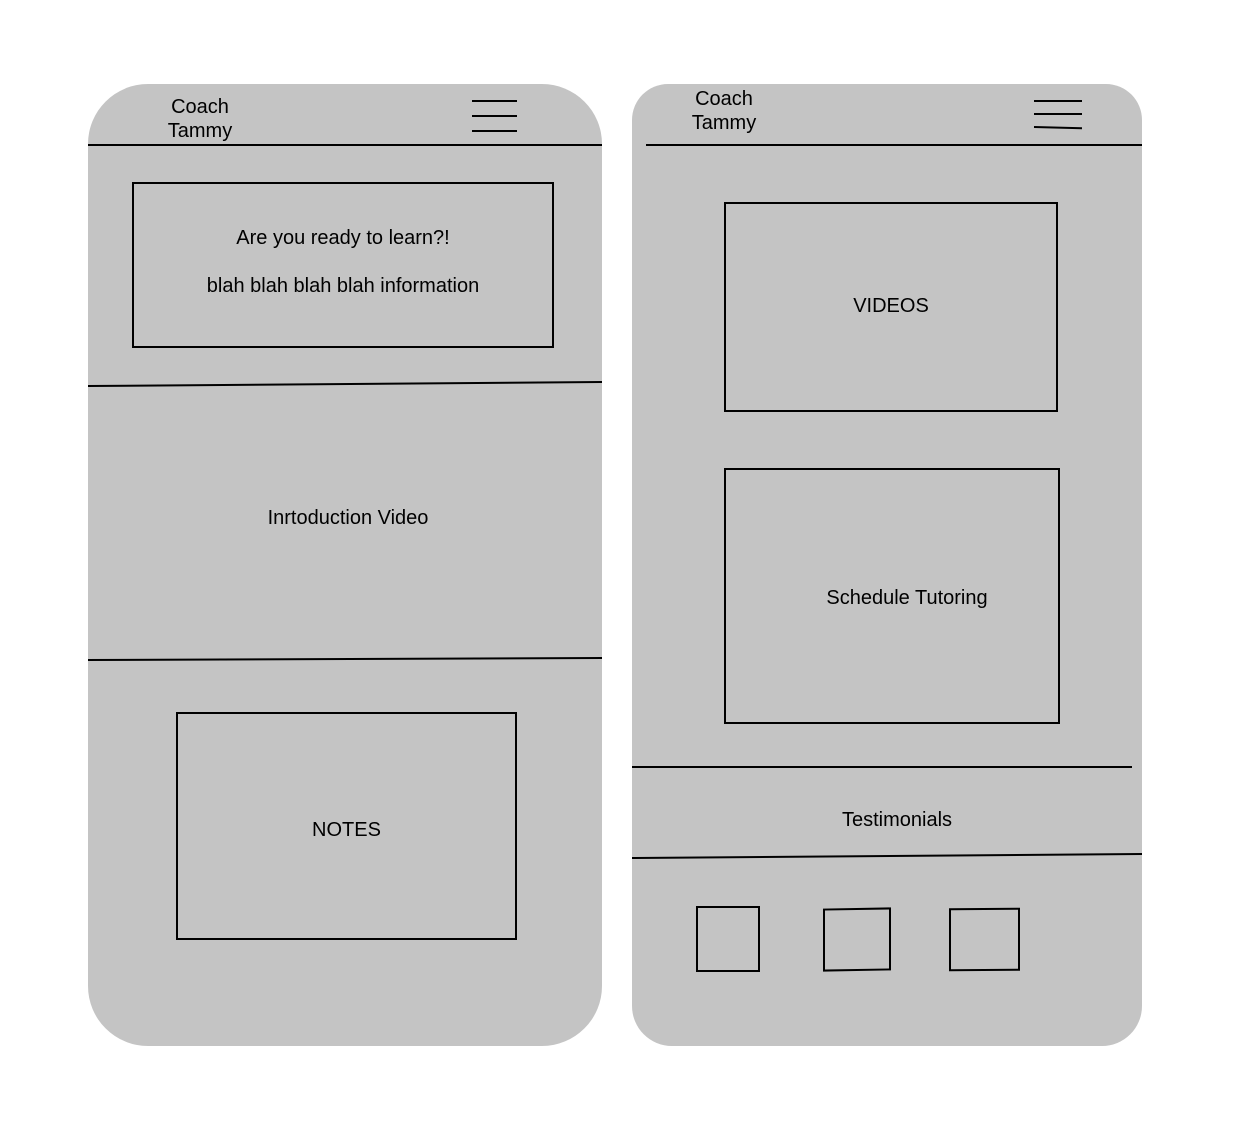 This screenshot has width=1242, height=1137. Describe the element at coordinates (724, 111) in the screenshot. I see `right-brand-logo: Coach Tammy` at that location.